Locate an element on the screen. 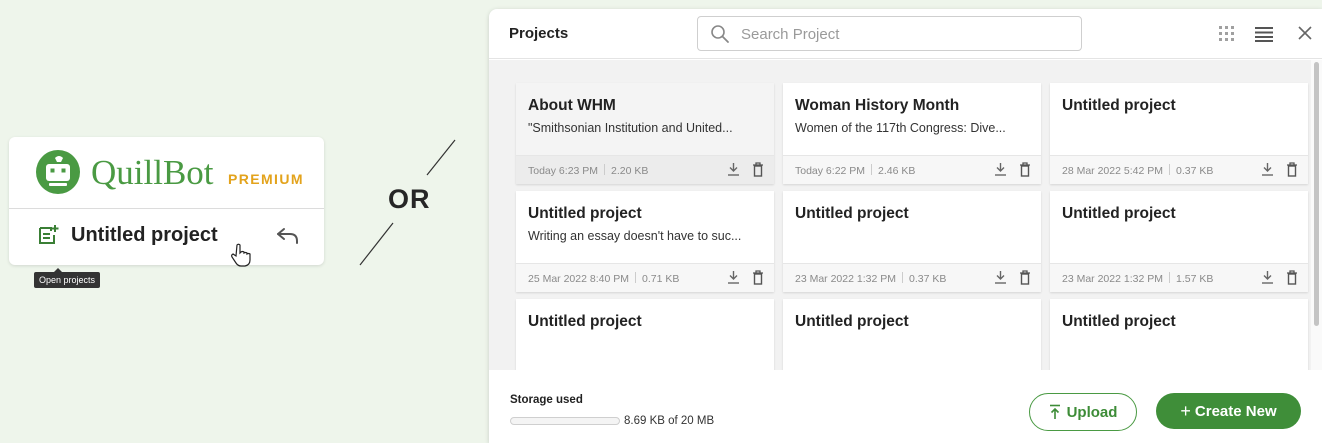  search-box is located at coordinates (889, 33).